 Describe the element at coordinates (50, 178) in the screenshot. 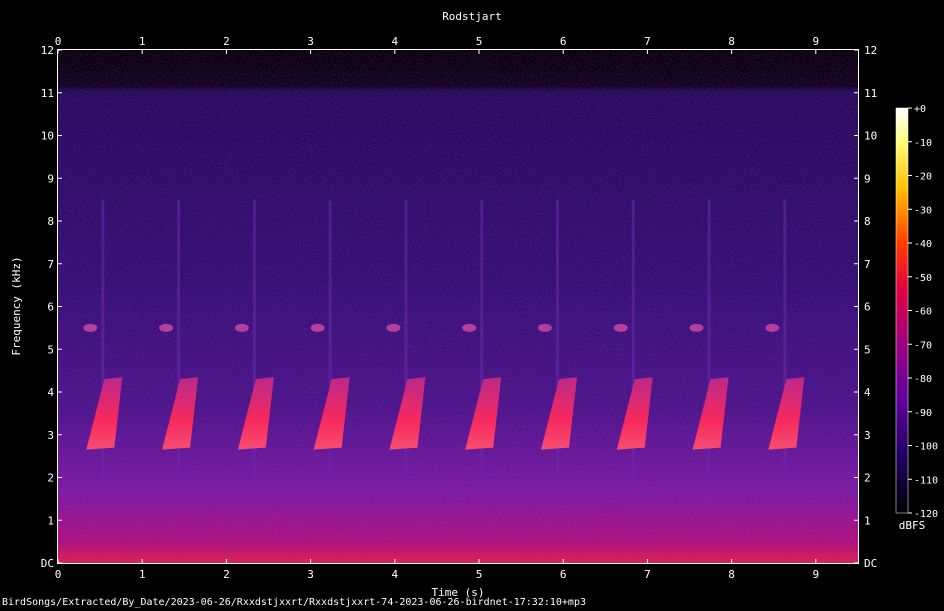

I see `y-tick-label-left: 9` at that location.